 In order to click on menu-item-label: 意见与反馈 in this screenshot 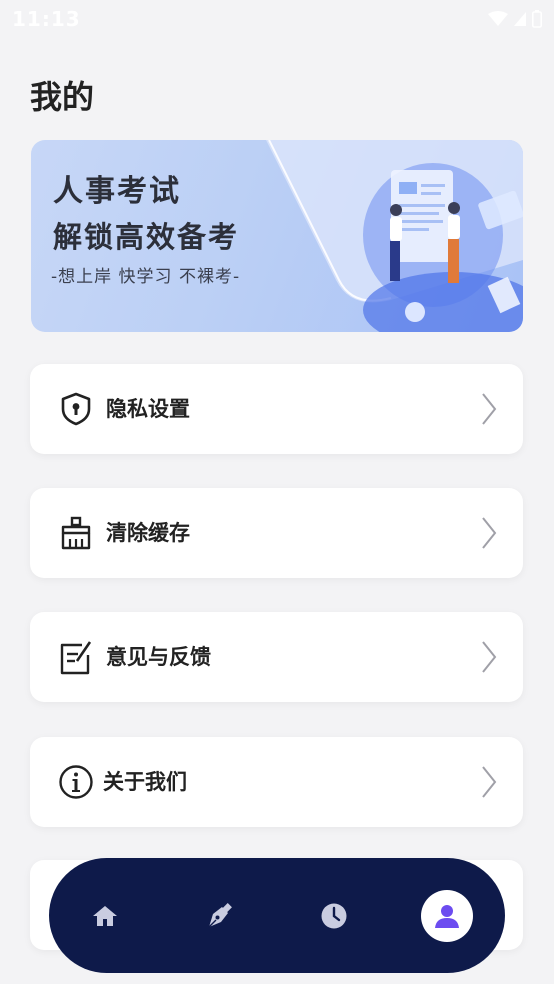, I will do `click(158, 657)`.